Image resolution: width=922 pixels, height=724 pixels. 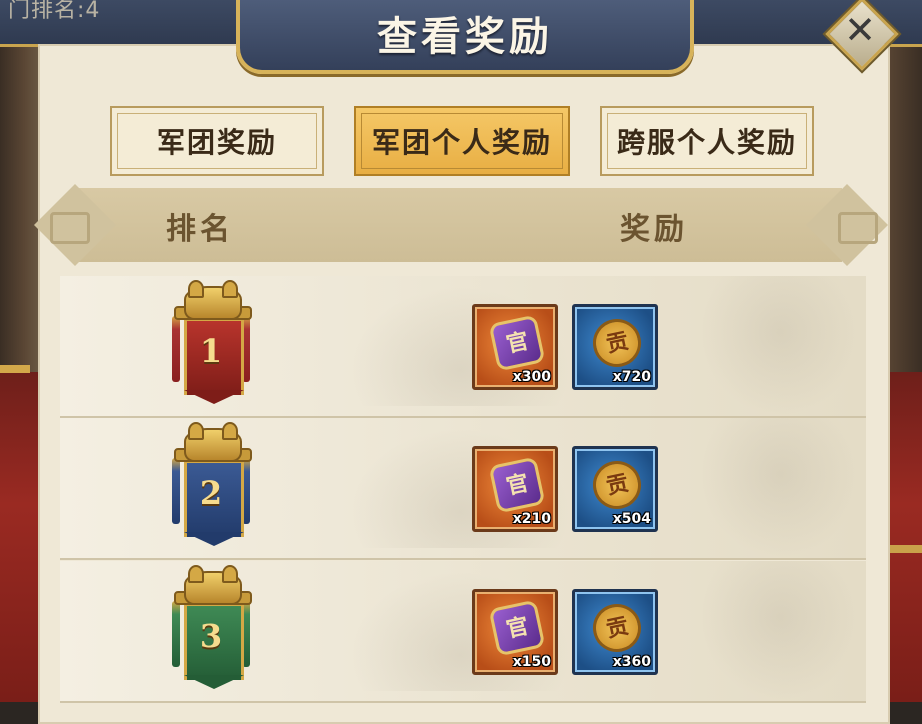 I want to click on item-count: x720, so click(x=631, y=377).